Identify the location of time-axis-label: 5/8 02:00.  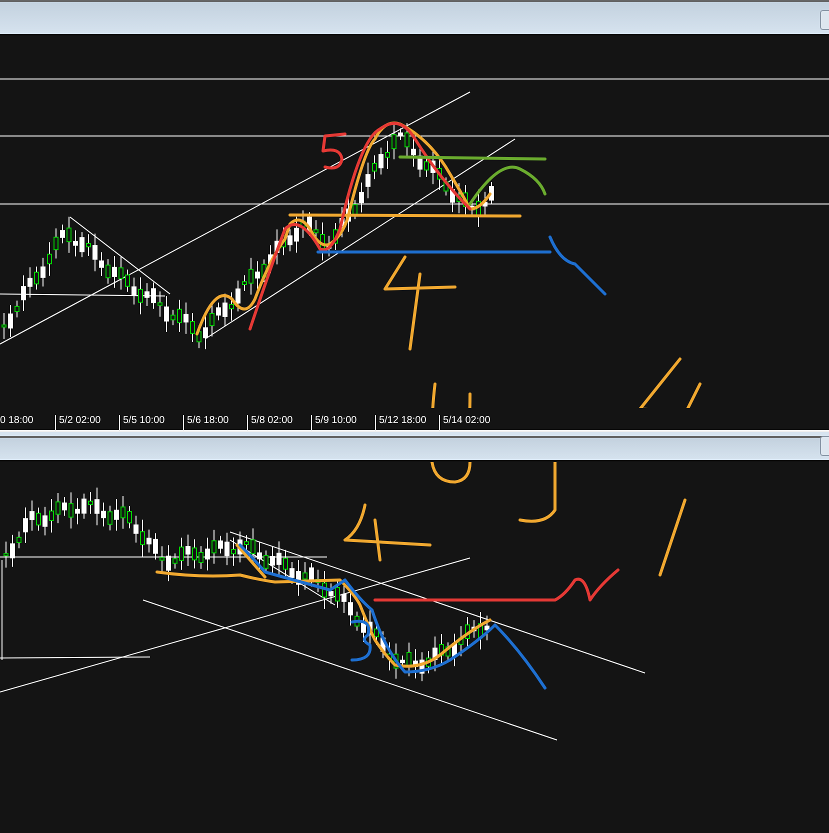
(279, 422).